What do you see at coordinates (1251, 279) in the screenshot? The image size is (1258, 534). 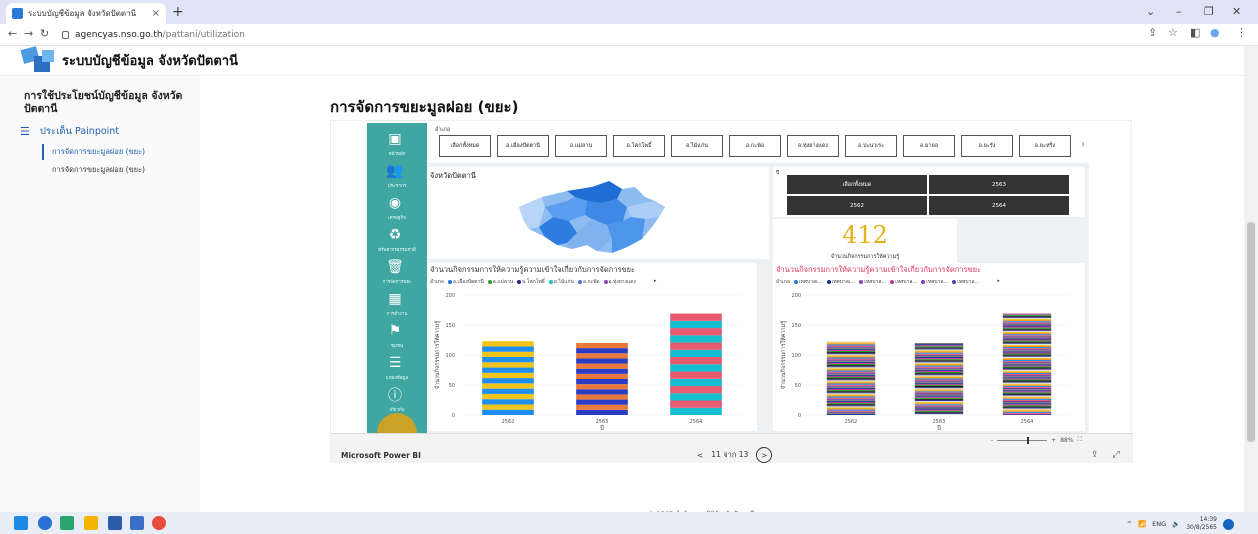 I see `page-scrollbar` at bounding box center [1251, 279].